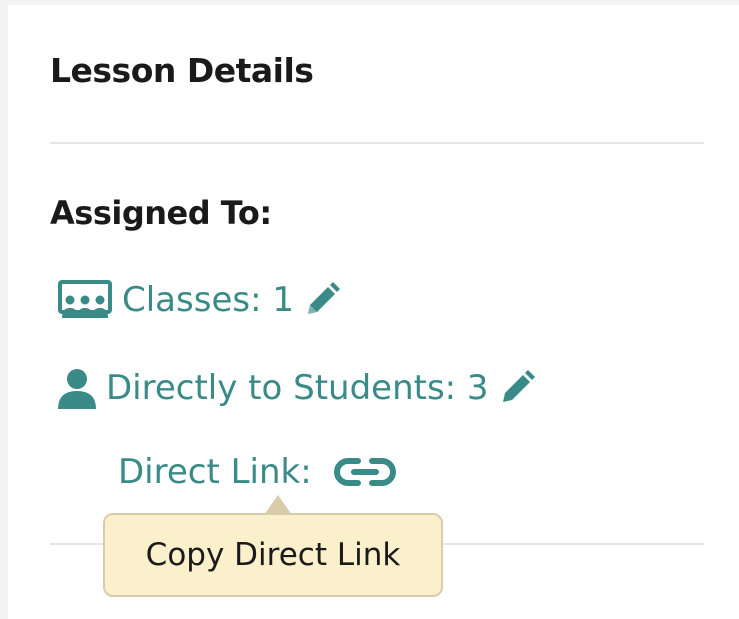 The height and width of the screenshot is (619, 739). Describe the element at coordinates (161, 213) in the screenshot. I see `assigned-to-heading: Assigned To:` at that location.